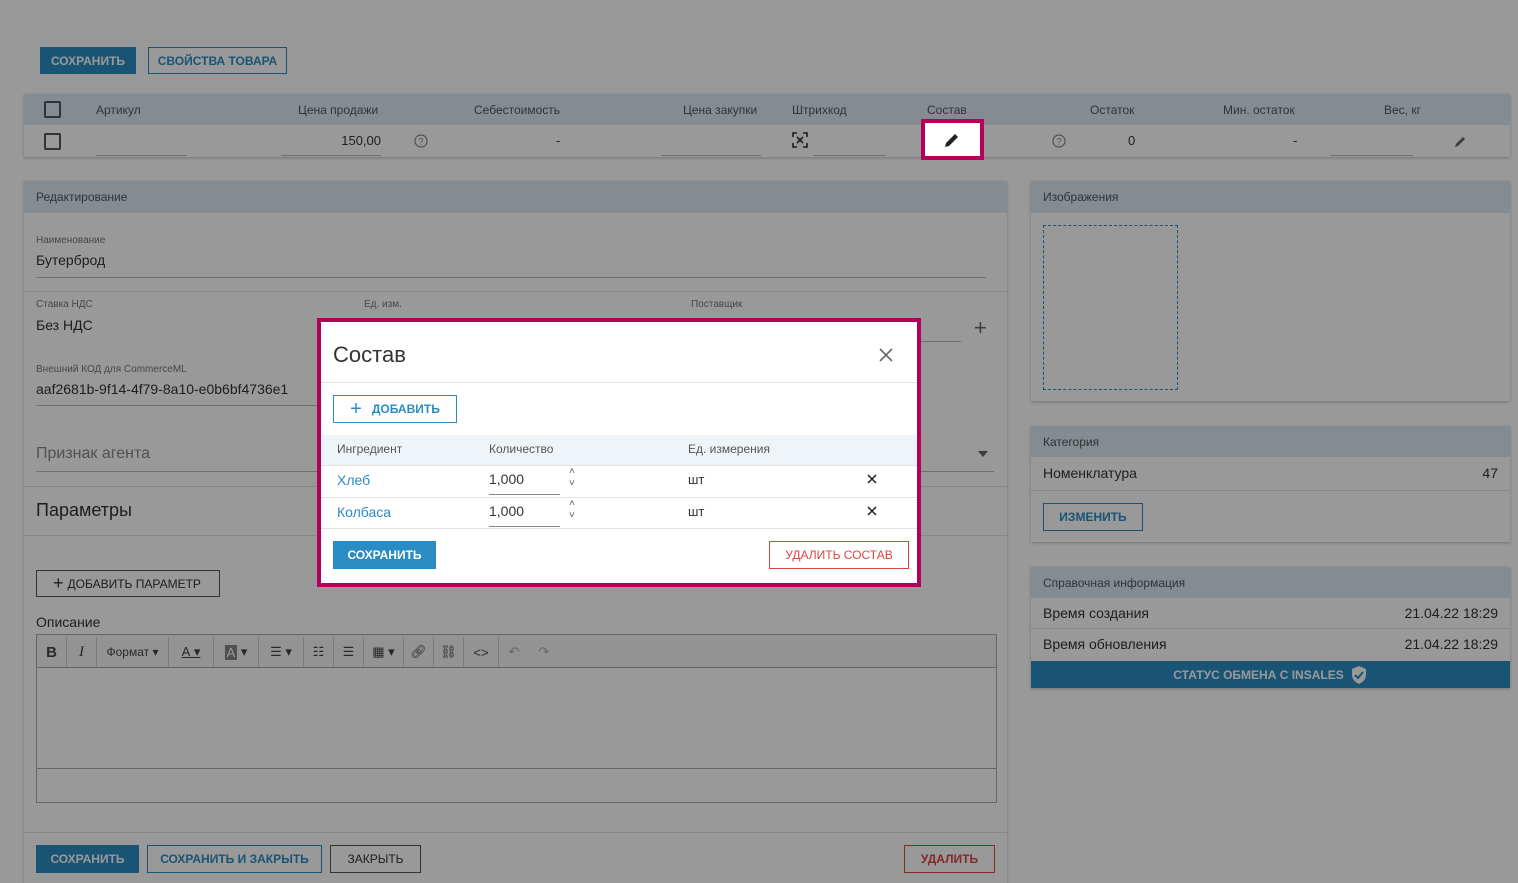 Image resolution: width=1518 pixels, height=883 pixels. What do you see at coordinates (369, 354) in the screenshot?
I see `modal-title: Состав` at bounding box center [369, 354].